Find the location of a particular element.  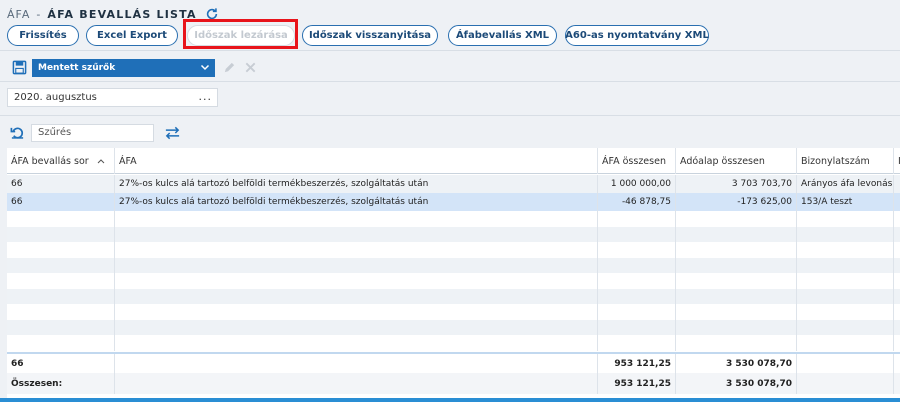

group-total-label: 66 is located at coordinates (61, 363).